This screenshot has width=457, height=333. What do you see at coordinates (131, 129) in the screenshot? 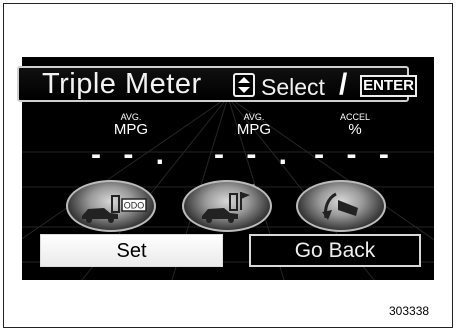
I see `meter-1-label: MPG` at bounding box center [131, 129].